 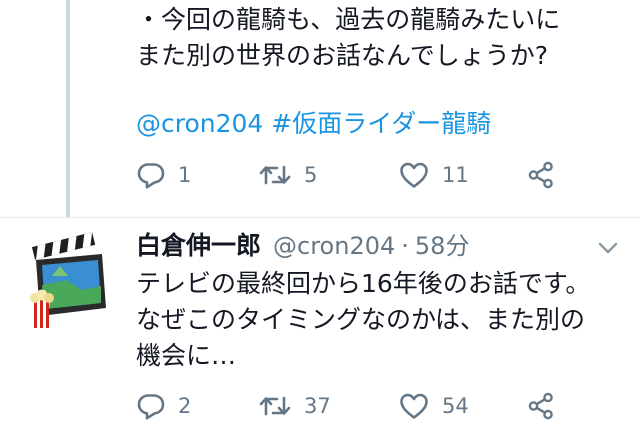 I want to click on chevron-down-icon, so click(x=608, y=248).